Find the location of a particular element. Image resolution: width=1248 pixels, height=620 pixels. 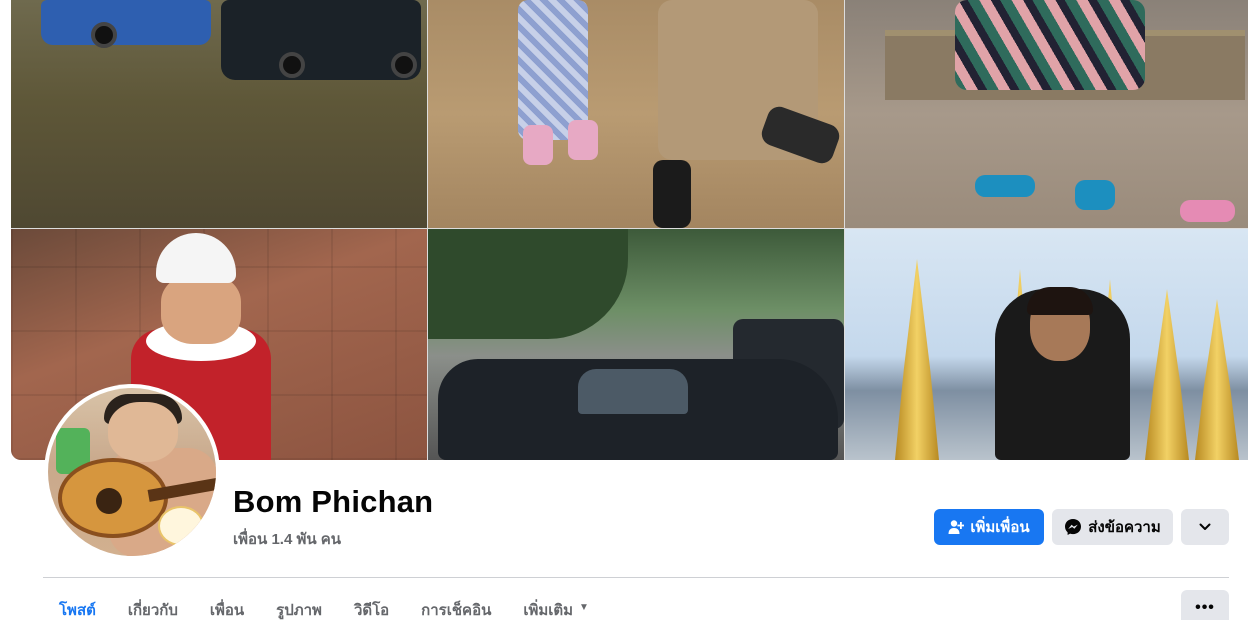

chevron-down-icon is located at coordinates (1205, 527).